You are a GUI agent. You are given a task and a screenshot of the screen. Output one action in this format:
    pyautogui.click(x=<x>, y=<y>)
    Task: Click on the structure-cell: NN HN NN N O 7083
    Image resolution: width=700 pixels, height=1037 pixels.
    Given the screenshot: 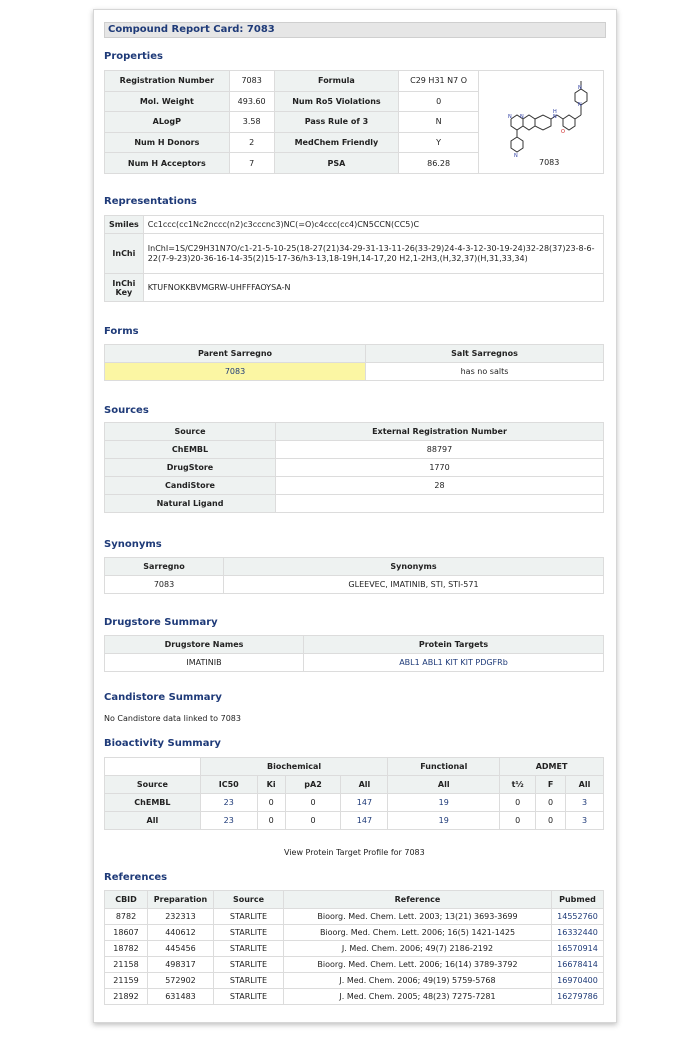 What is the action you would take?
    pyautogui.click(x=541, y=122)
    